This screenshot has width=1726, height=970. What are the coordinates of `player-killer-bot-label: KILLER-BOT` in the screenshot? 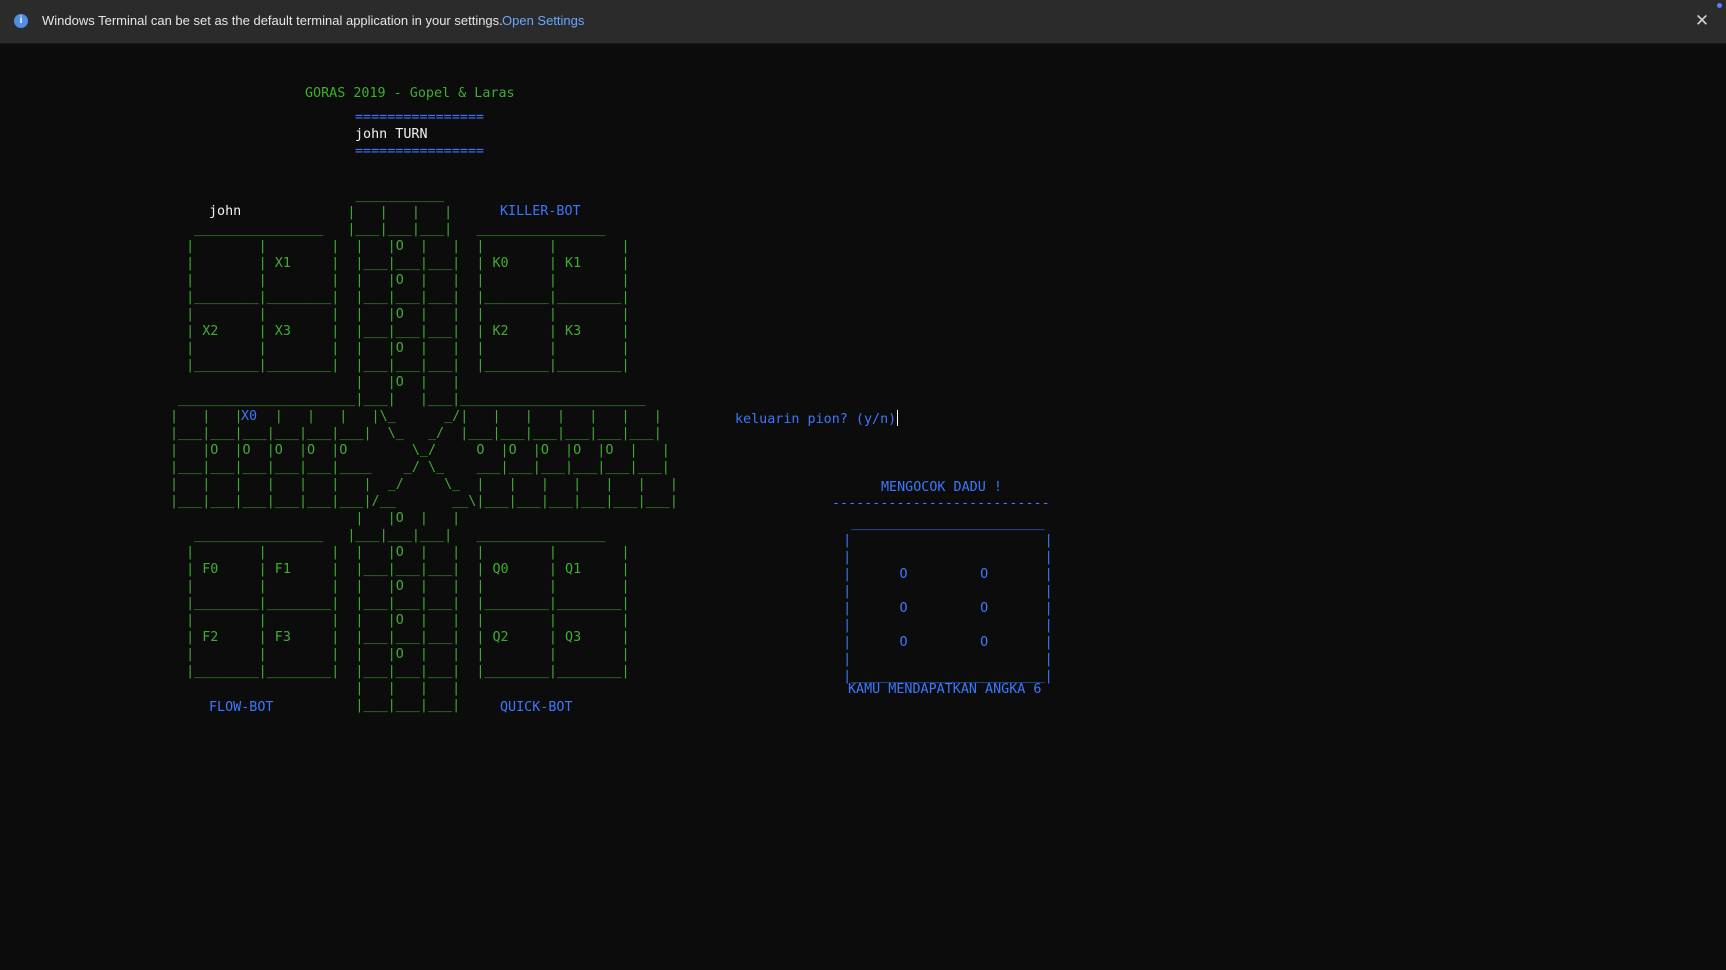 It's located at (540, 211).